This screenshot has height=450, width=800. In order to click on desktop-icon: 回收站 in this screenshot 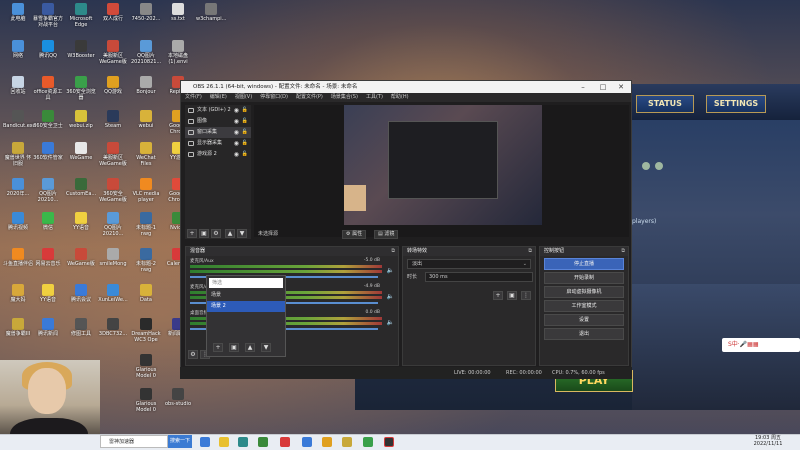, I will do `click(18, 85)`.